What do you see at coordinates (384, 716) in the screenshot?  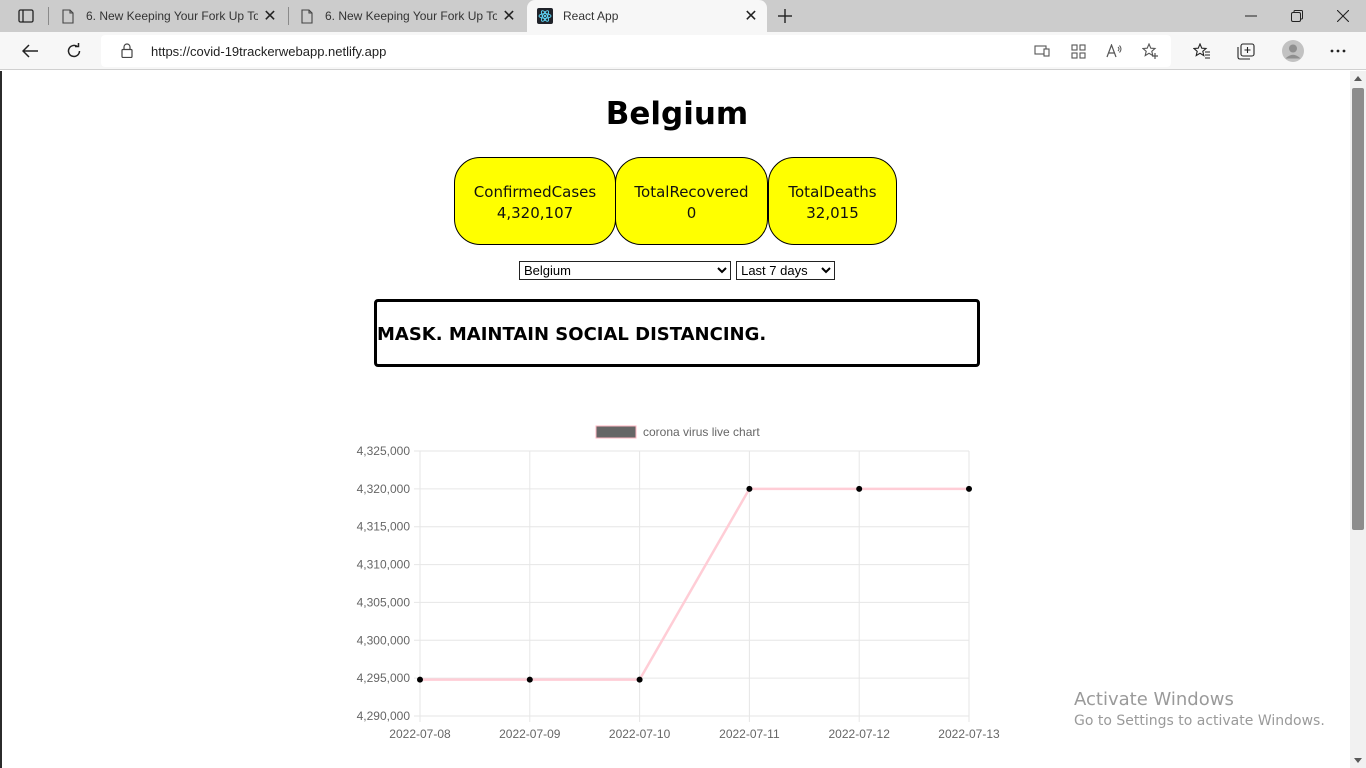 I see `y-tick-label: 4,290,000` at bounding box center [384, 716].